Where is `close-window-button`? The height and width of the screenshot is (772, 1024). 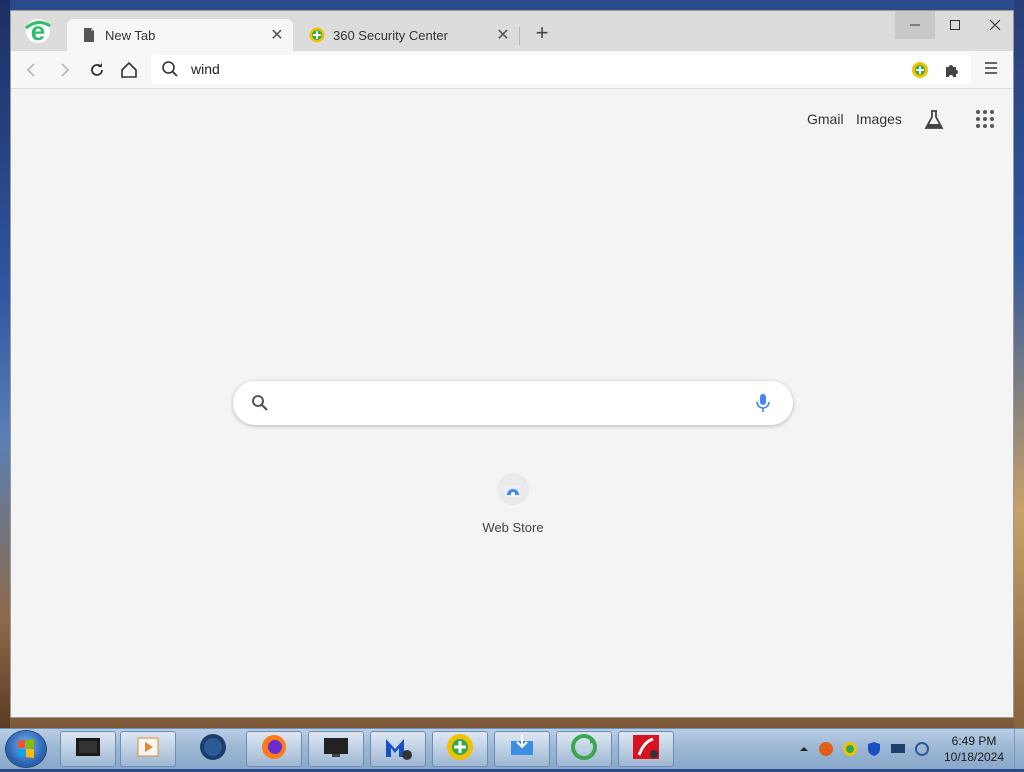 close-window-button is located at coordinates (995, 25).